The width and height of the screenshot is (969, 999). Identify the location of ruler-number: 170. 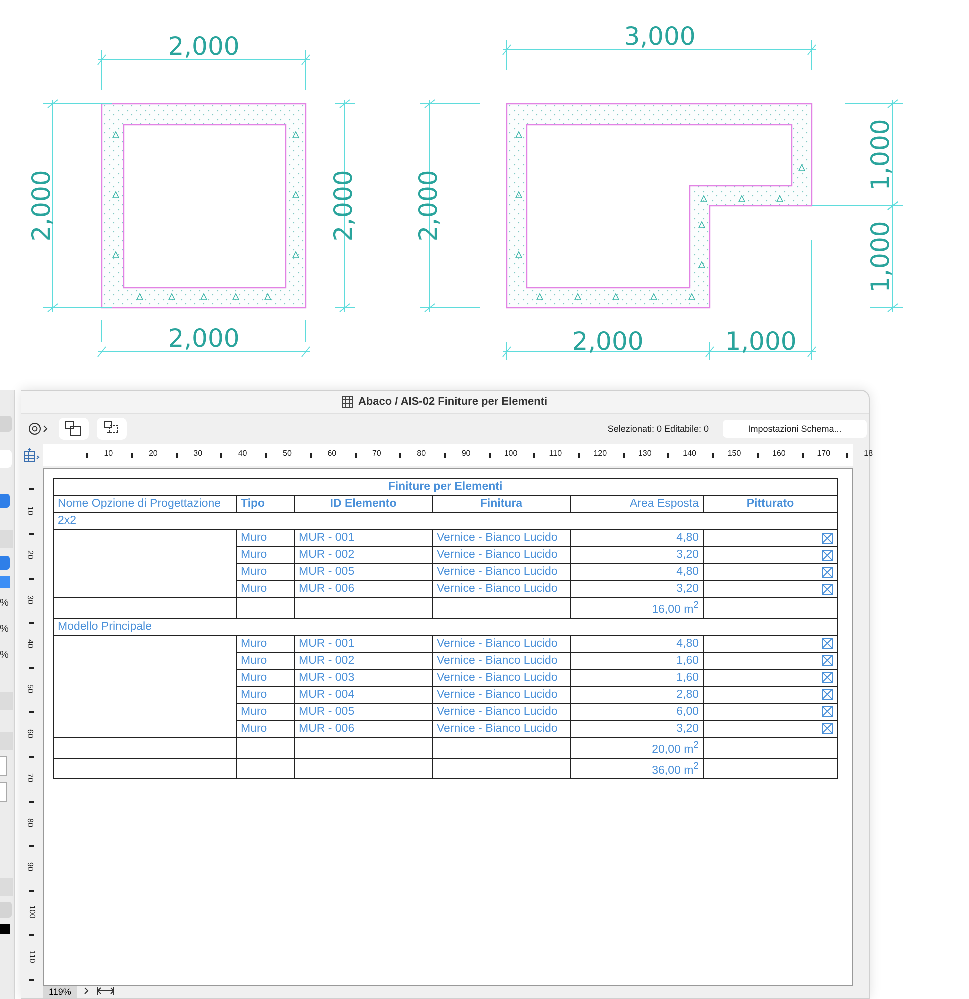
(824, 453).